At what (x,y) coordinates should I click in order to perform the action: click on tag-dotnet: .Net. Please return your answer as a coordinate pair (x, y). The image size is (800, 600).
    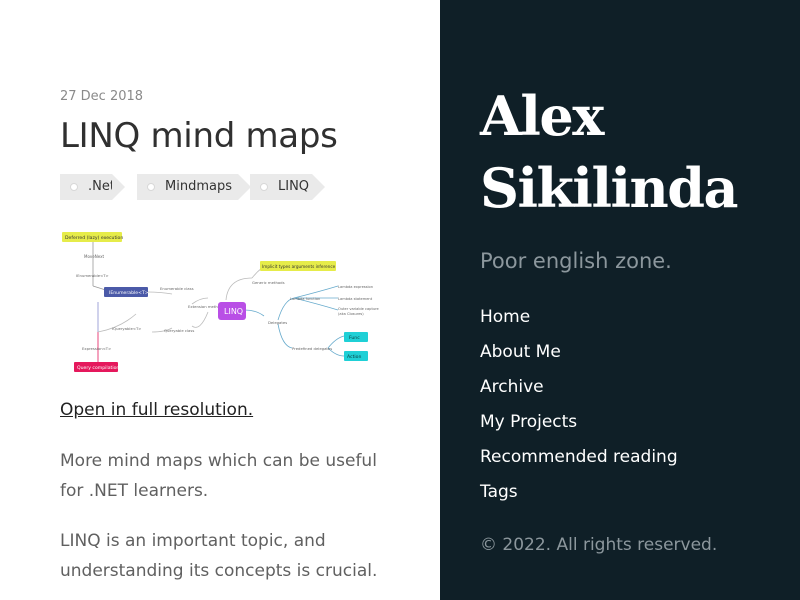
    Looking at the image, I should click on (92, 187).